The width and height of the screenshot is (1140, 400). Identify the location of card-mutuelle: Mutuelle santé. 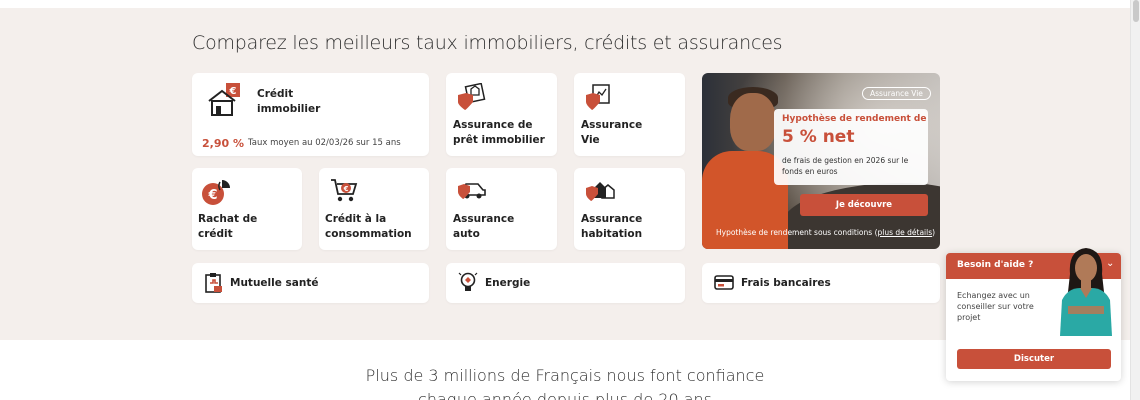
(310, 283).